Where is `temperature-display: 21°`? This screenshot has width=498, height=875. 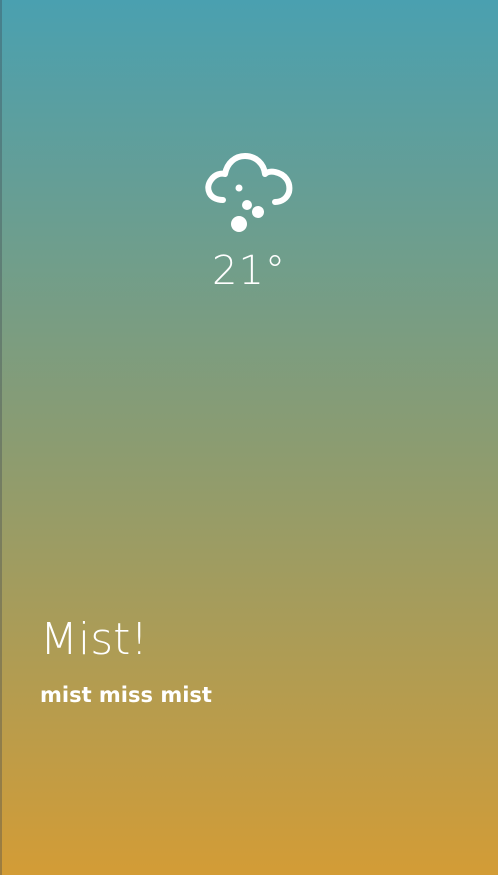
temperature-display: 21° is located at coordinates (249, 271).